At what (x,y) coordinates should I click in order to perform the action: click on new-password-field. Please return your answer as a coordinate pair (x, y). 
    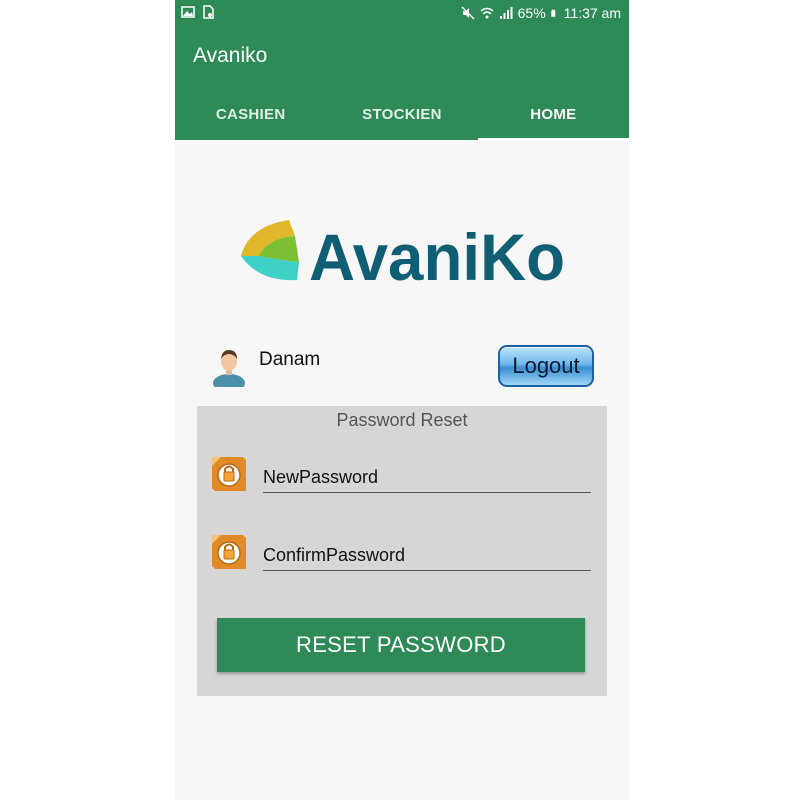
    Looking at the image, I should click on (402, 474).